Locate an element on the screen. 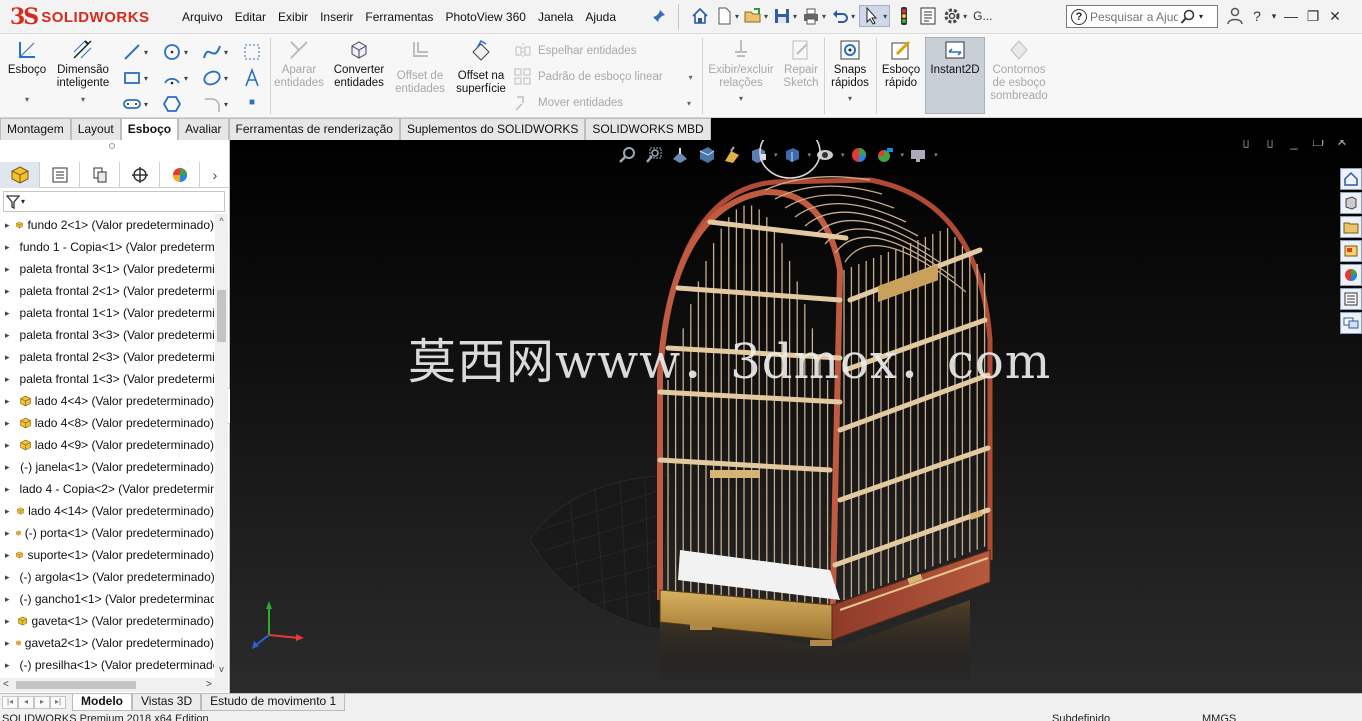 Image resolution: width=1362 pixels, height=721 pixels. arc-tool: ▾ is located at coordinates (175, 78).